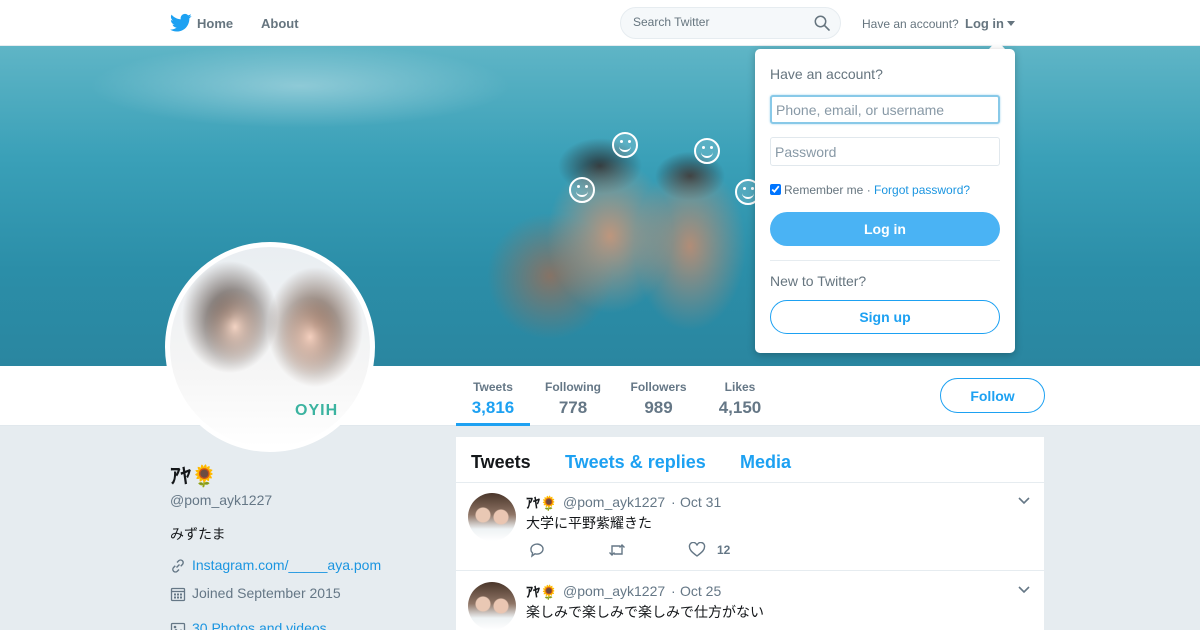 Image resolution: width=1200 pixels, height=630 pixels. I want to click on follow-button: Follow, so click(992, 395).